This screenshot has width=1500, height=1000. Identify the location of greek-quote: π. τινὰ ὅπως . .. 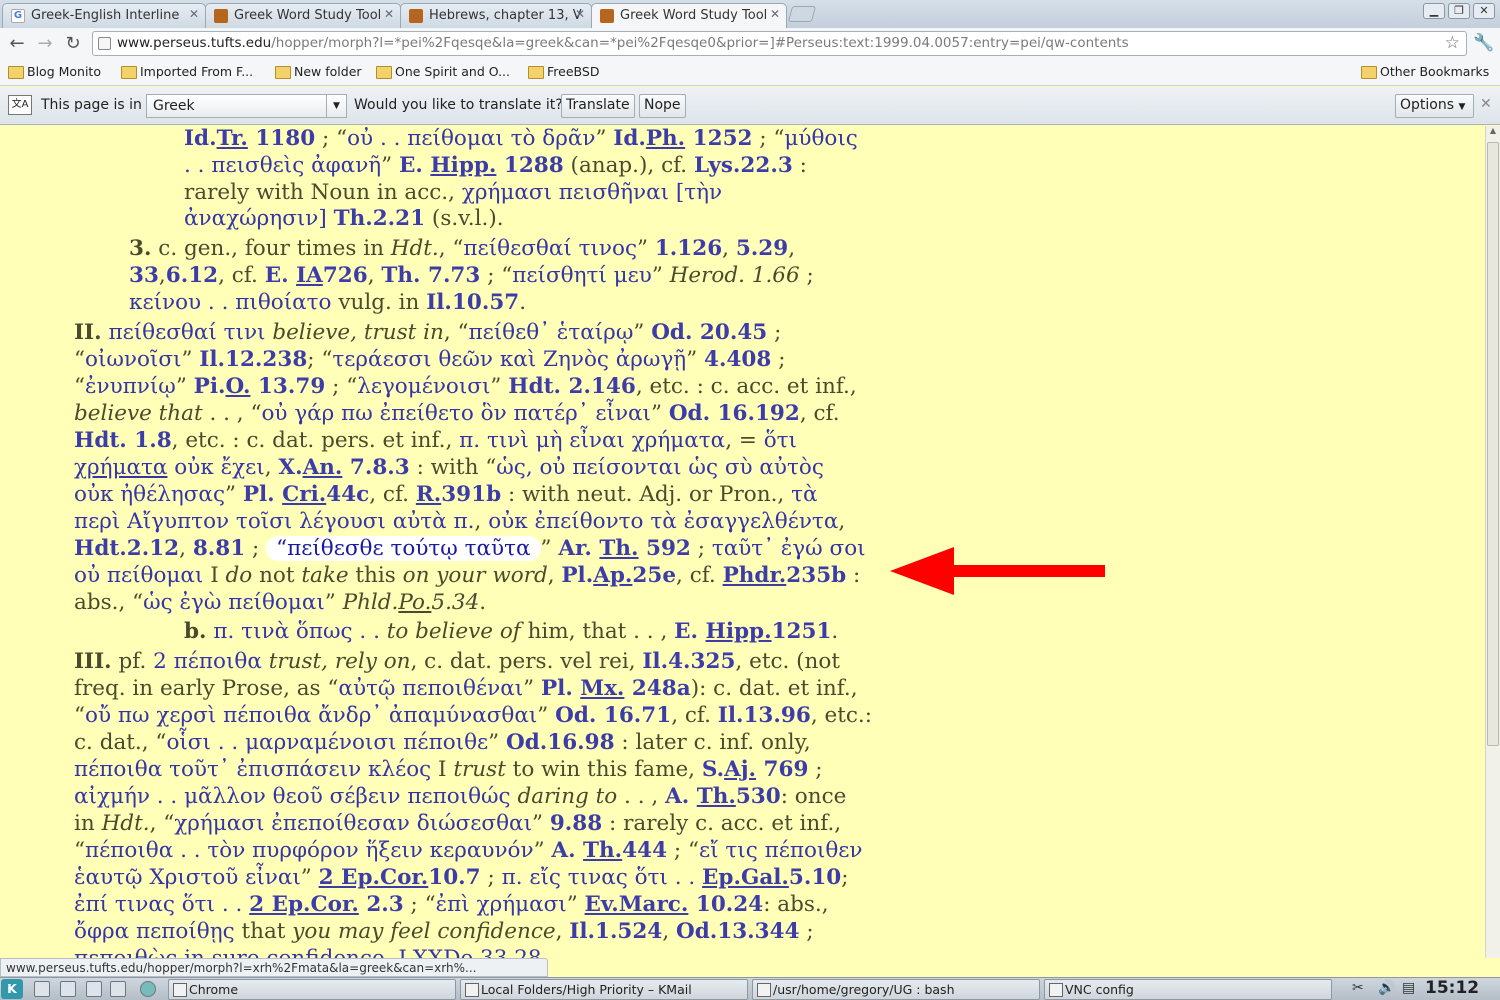
(296, 631).